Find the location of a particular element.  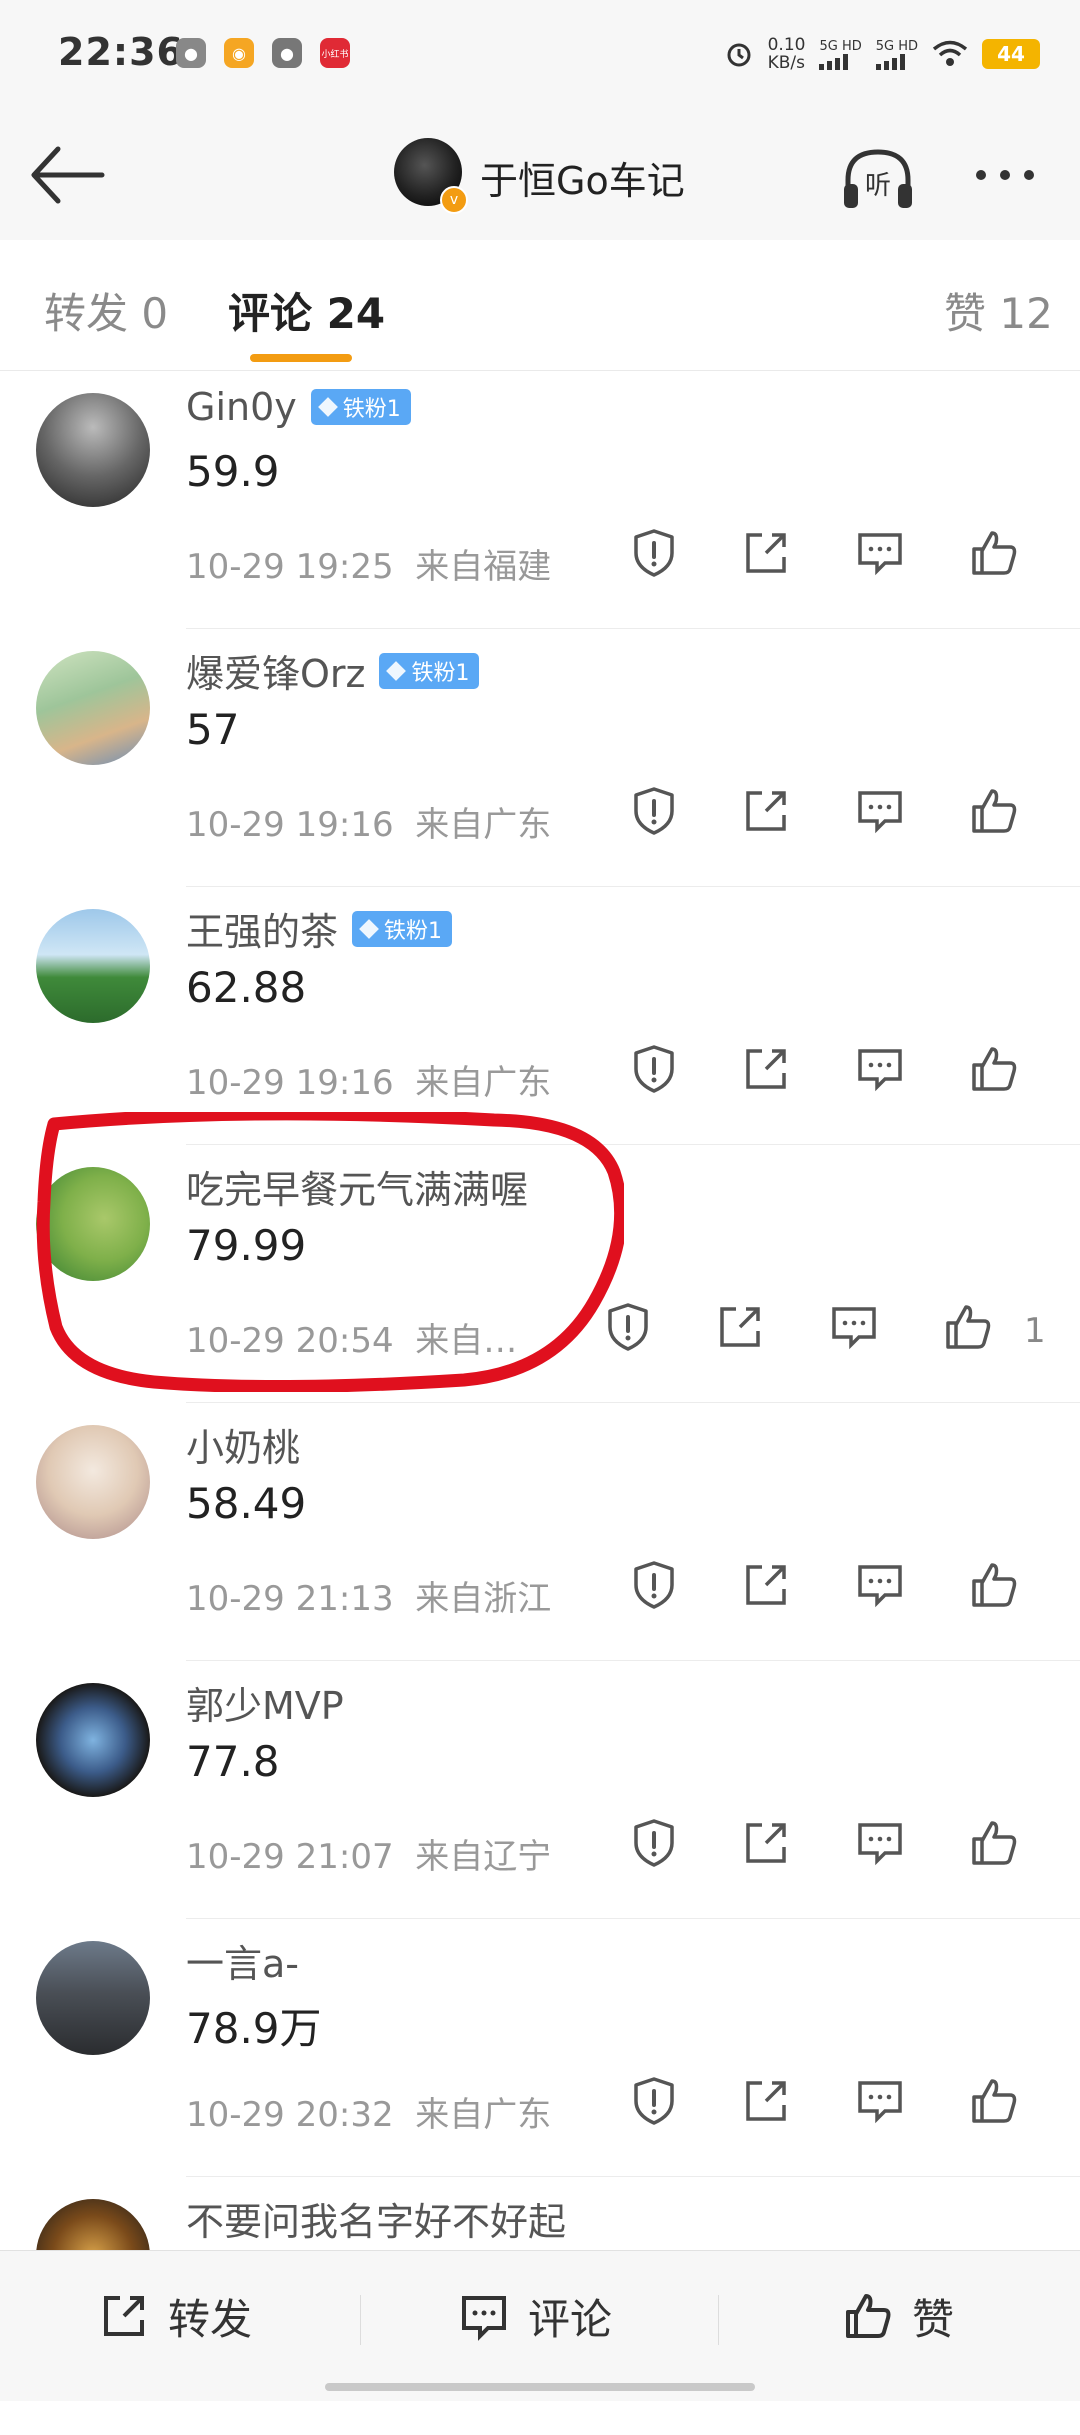

more-button is located at coordinates (1016, 175).